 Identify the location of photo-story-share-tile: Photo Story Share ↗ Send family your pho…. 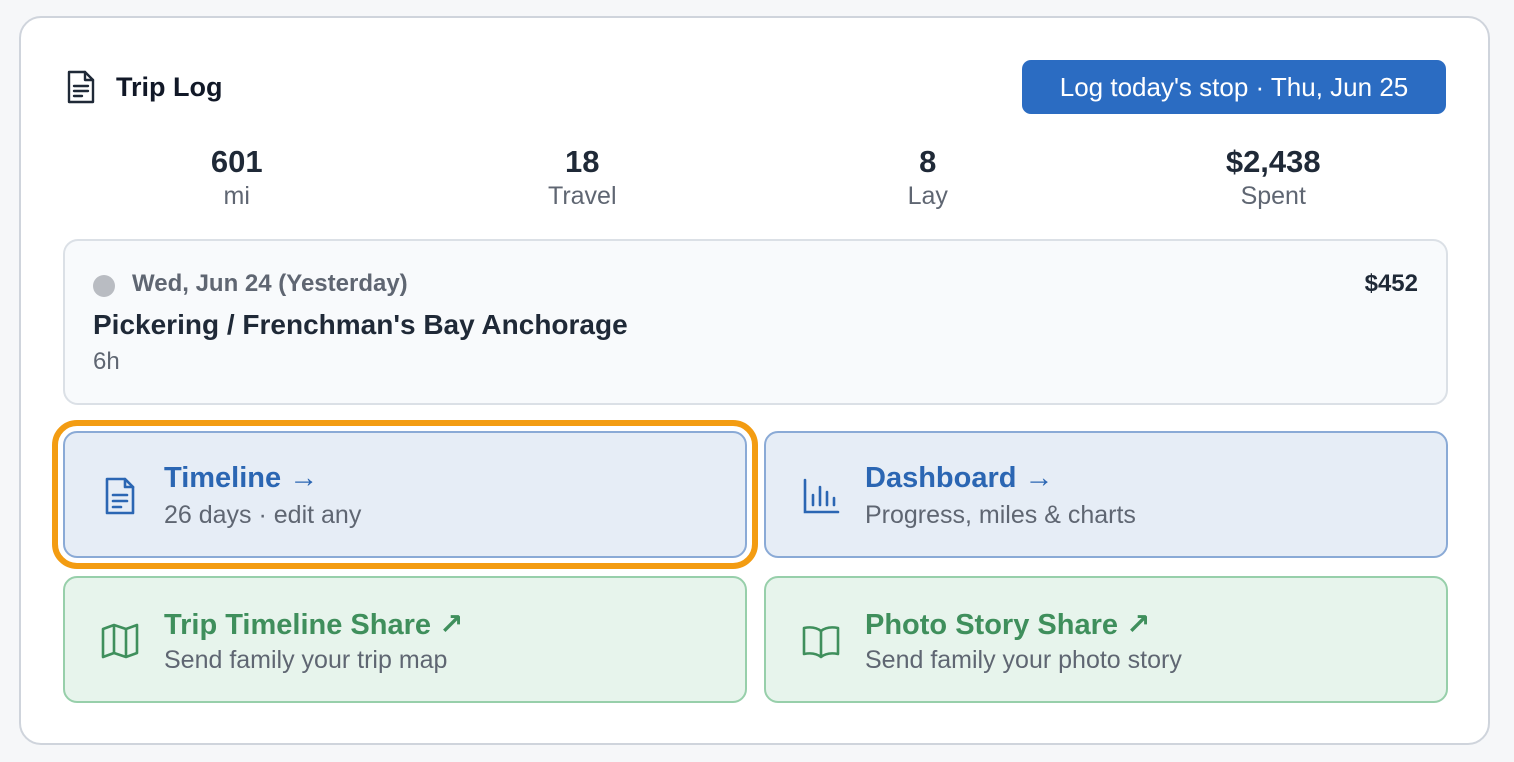
(1106, 639).